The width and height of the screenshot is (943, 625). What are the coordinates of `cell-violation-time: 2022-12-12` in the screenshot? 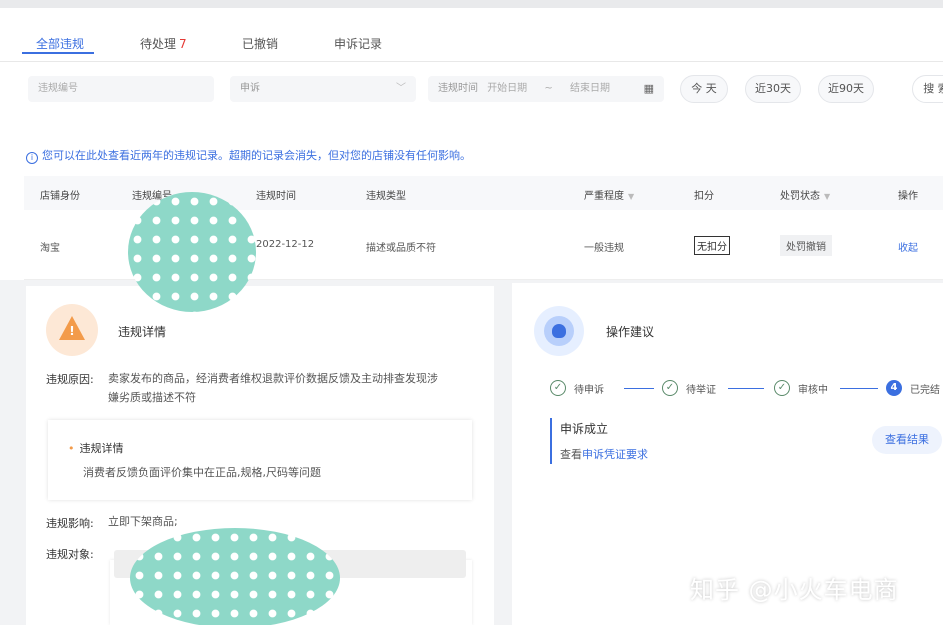 It's located at (285, 244).